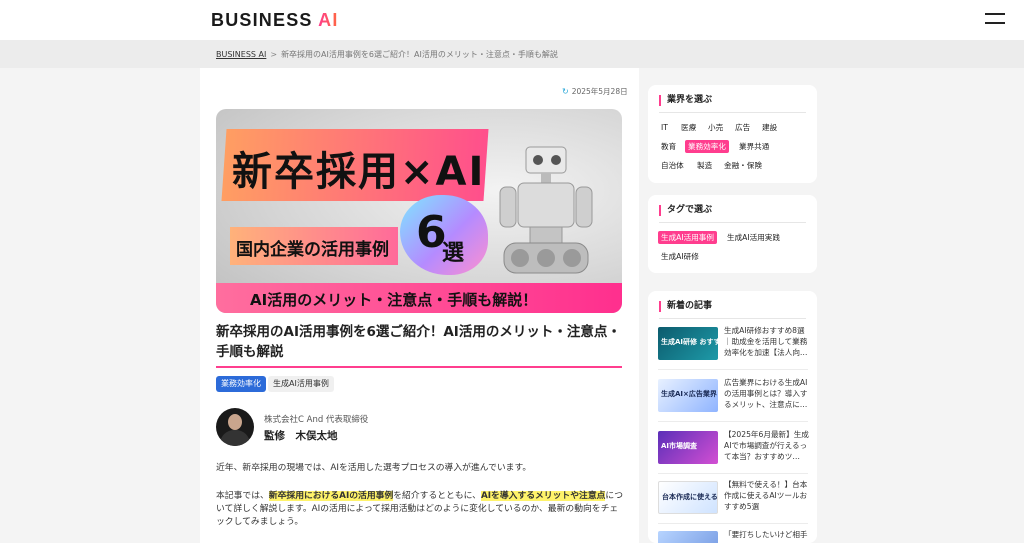 The height and width of the screenshot is (543, 1024). I want to click on site-logo: BUSINESS AI, so click(275, 20).